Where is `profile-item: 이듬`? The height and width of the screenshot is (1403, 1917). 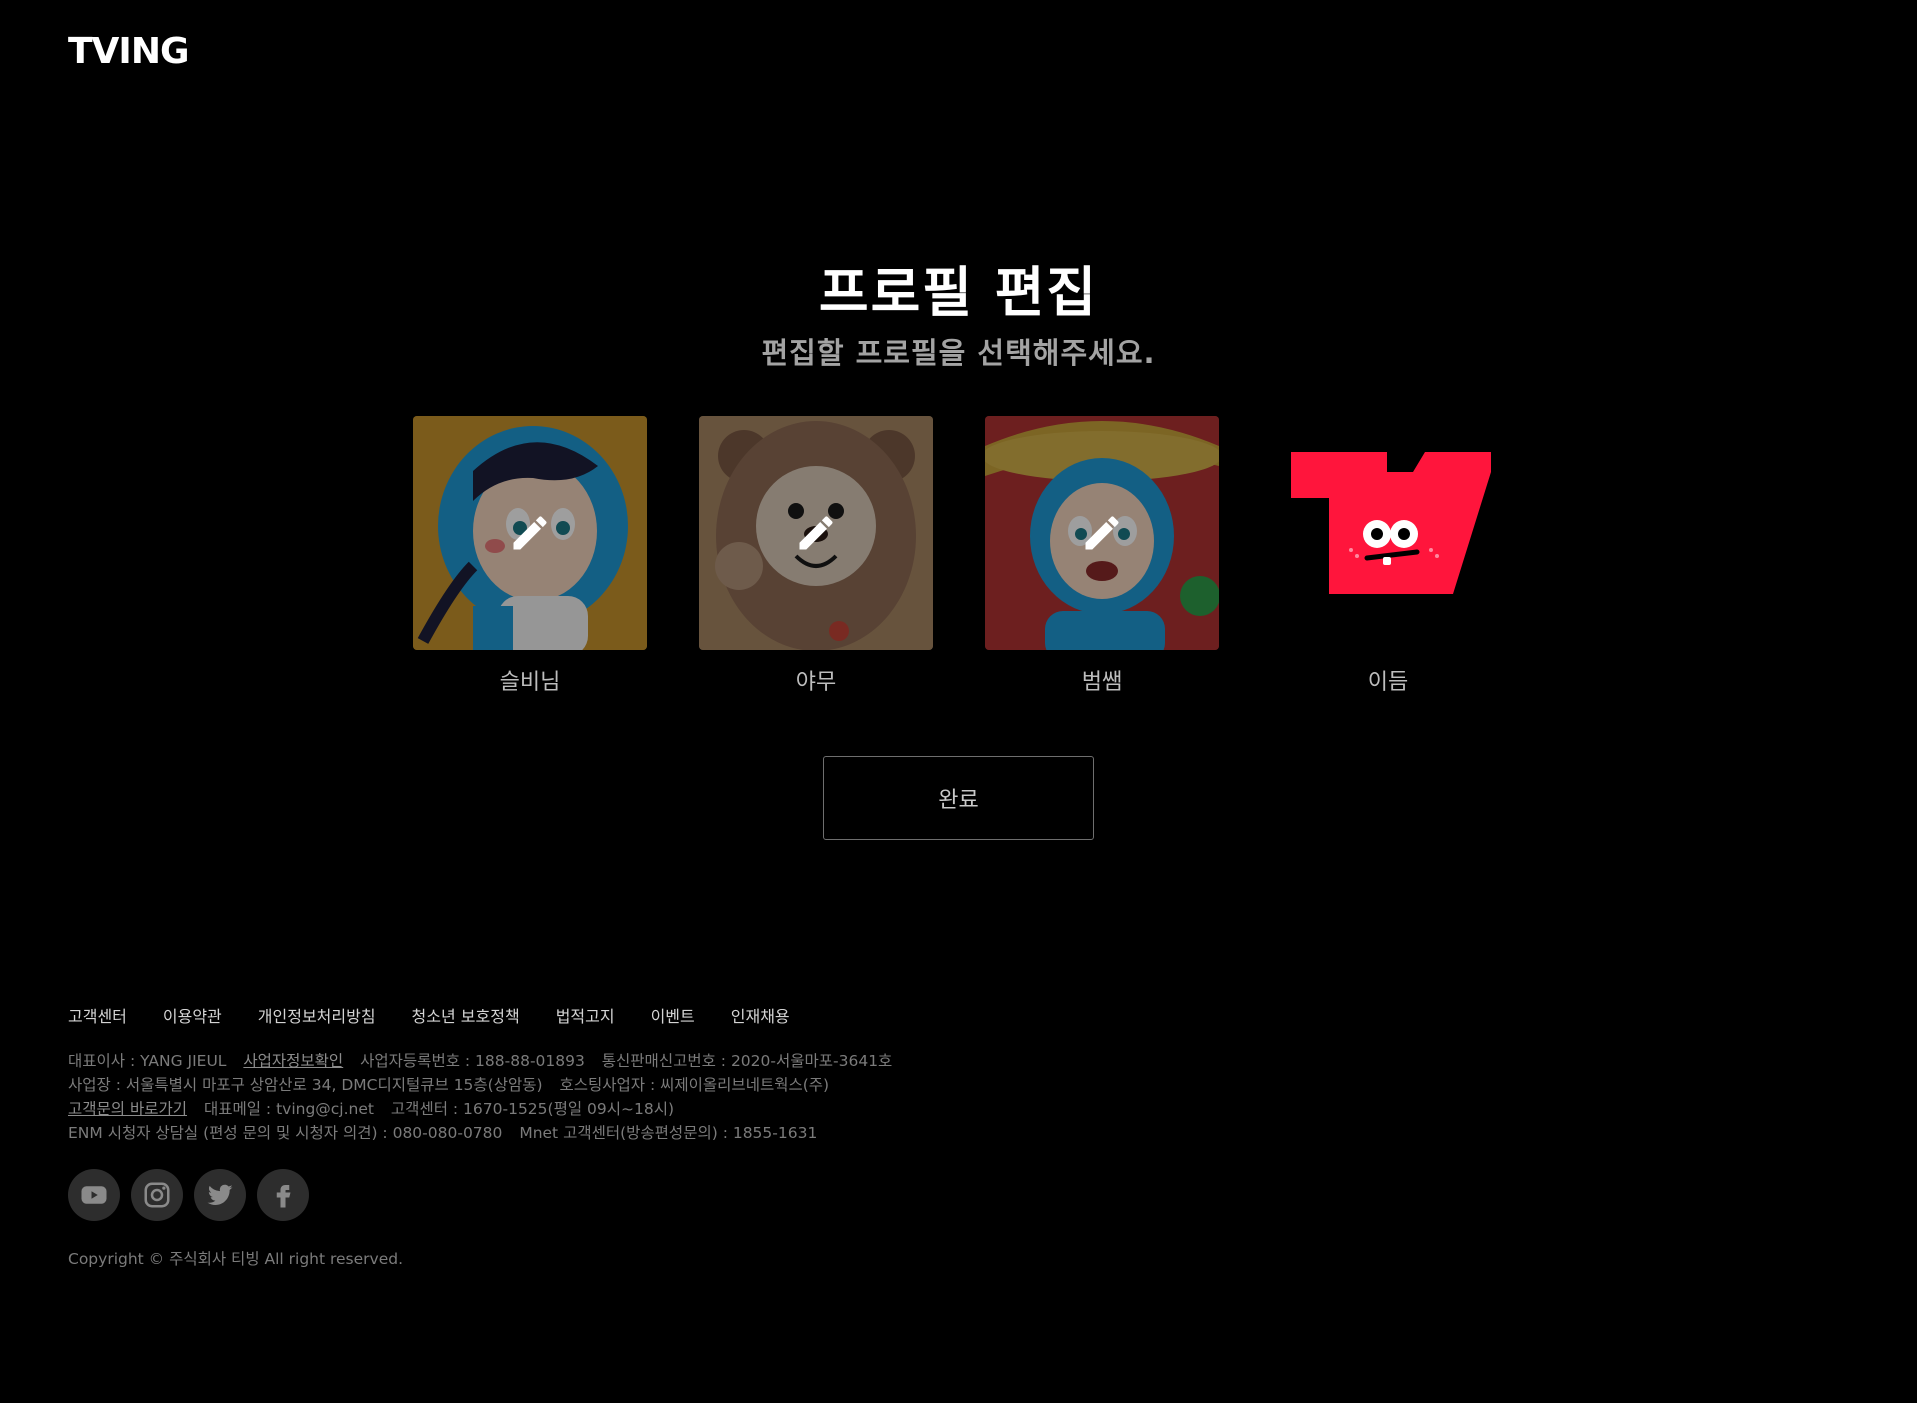 profile-item: 이듬 is located at coordinates (1388, 556).